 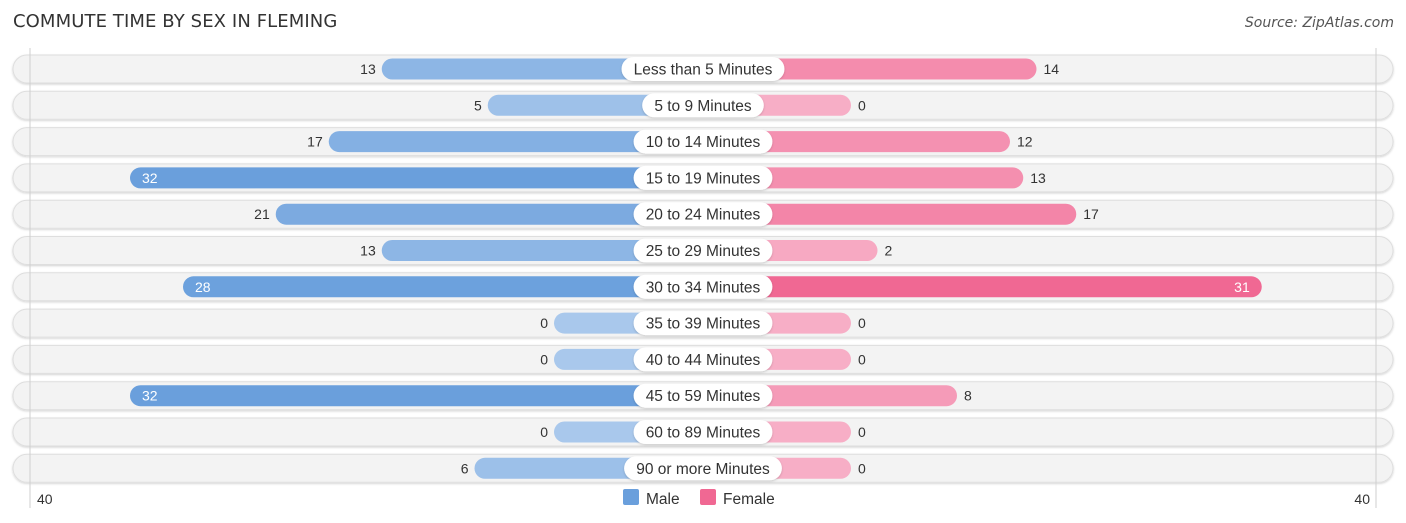 I want to click on female-value-label: 2, so click(x=889, y=251).